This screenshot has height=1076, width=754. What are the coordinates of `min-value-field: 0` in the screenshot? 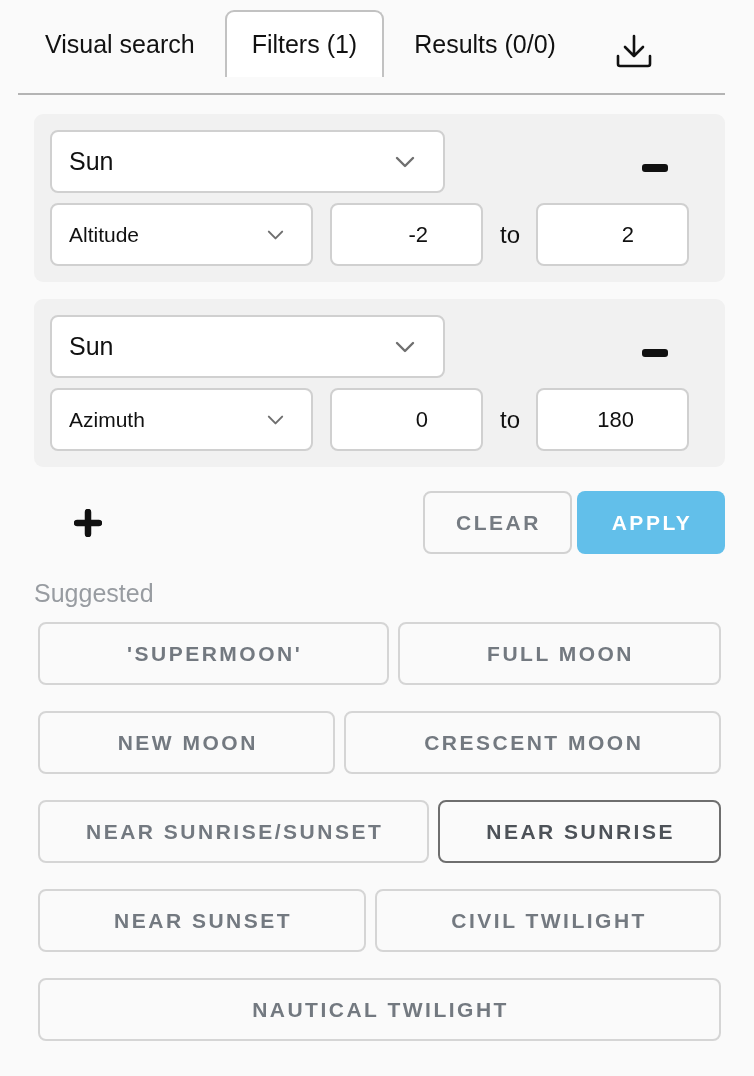 It's located at (406, 419).